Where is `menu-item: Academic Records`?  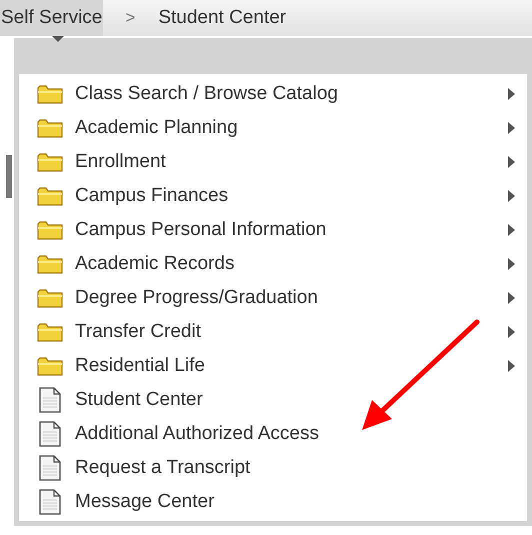
menu-item: Academic Records is located at coordinates (273, 264).